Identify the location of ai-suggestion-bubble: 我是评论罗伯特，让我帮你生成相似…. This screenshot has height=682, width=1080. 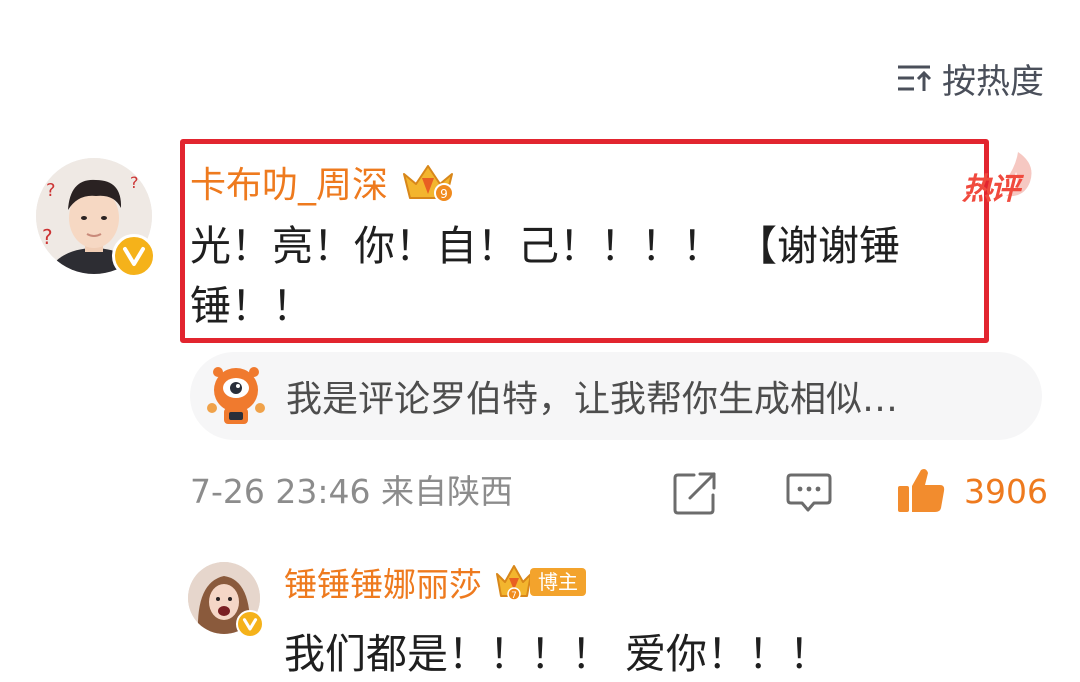
(616, 396).